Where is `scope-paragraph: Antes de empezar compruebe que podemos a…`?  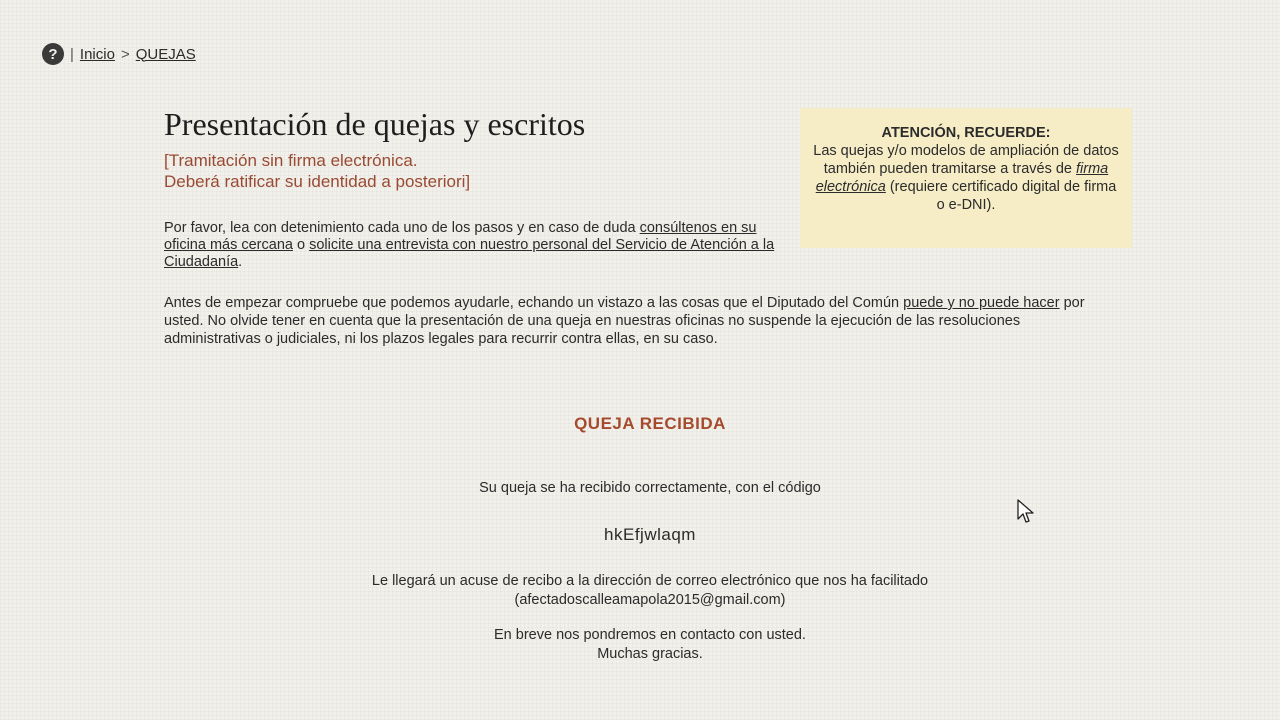 scope-paragraph: Antes de empezar compruebe que podemos a… is located at coordinates (634, 321).